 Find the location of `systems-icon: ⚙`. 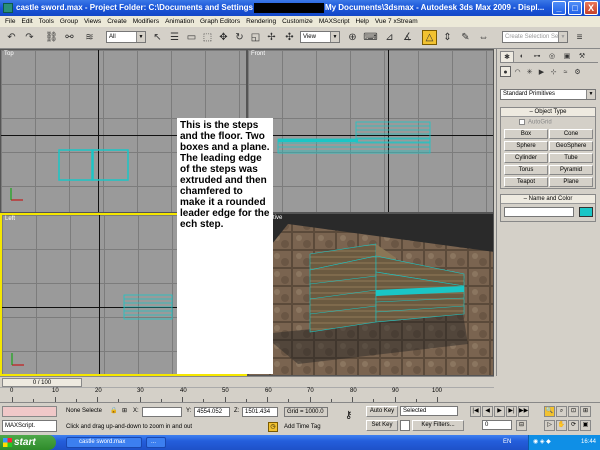

systems-icon: ⚙ is located at coordinates (577, 71).